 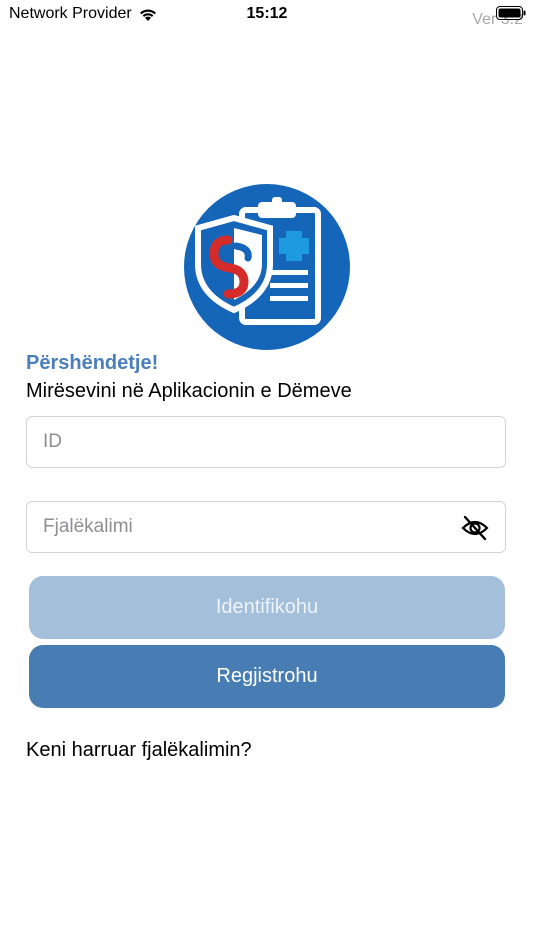 I want to click on eye-off-icon, so click(x=475, y=528).